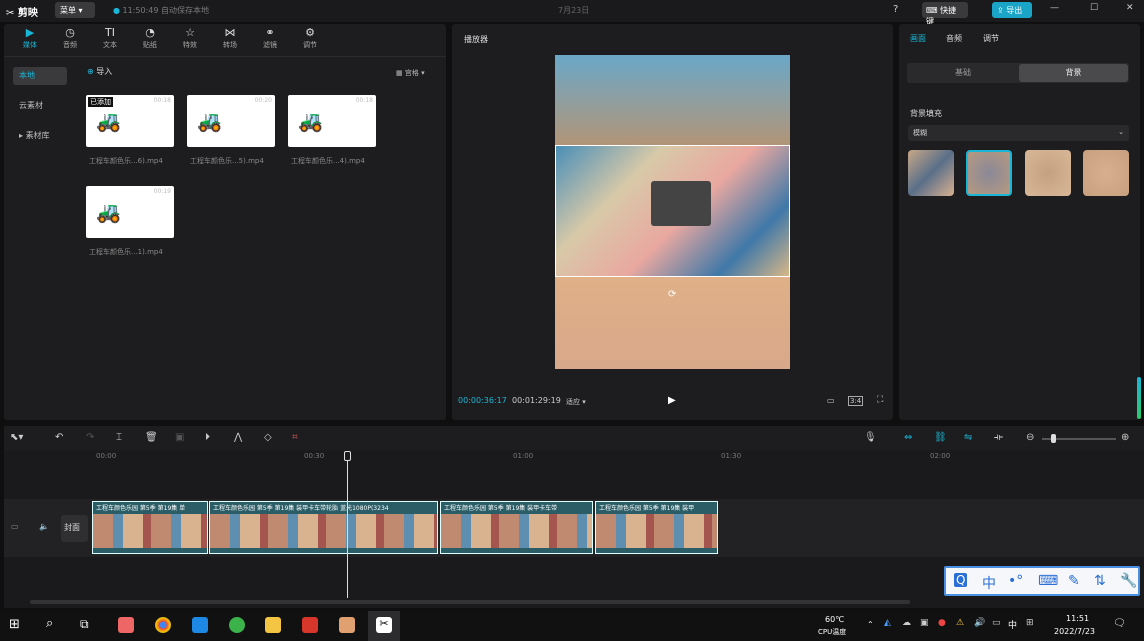  I want to click on rotate-tool-icon: ◇, so click(268, 437).